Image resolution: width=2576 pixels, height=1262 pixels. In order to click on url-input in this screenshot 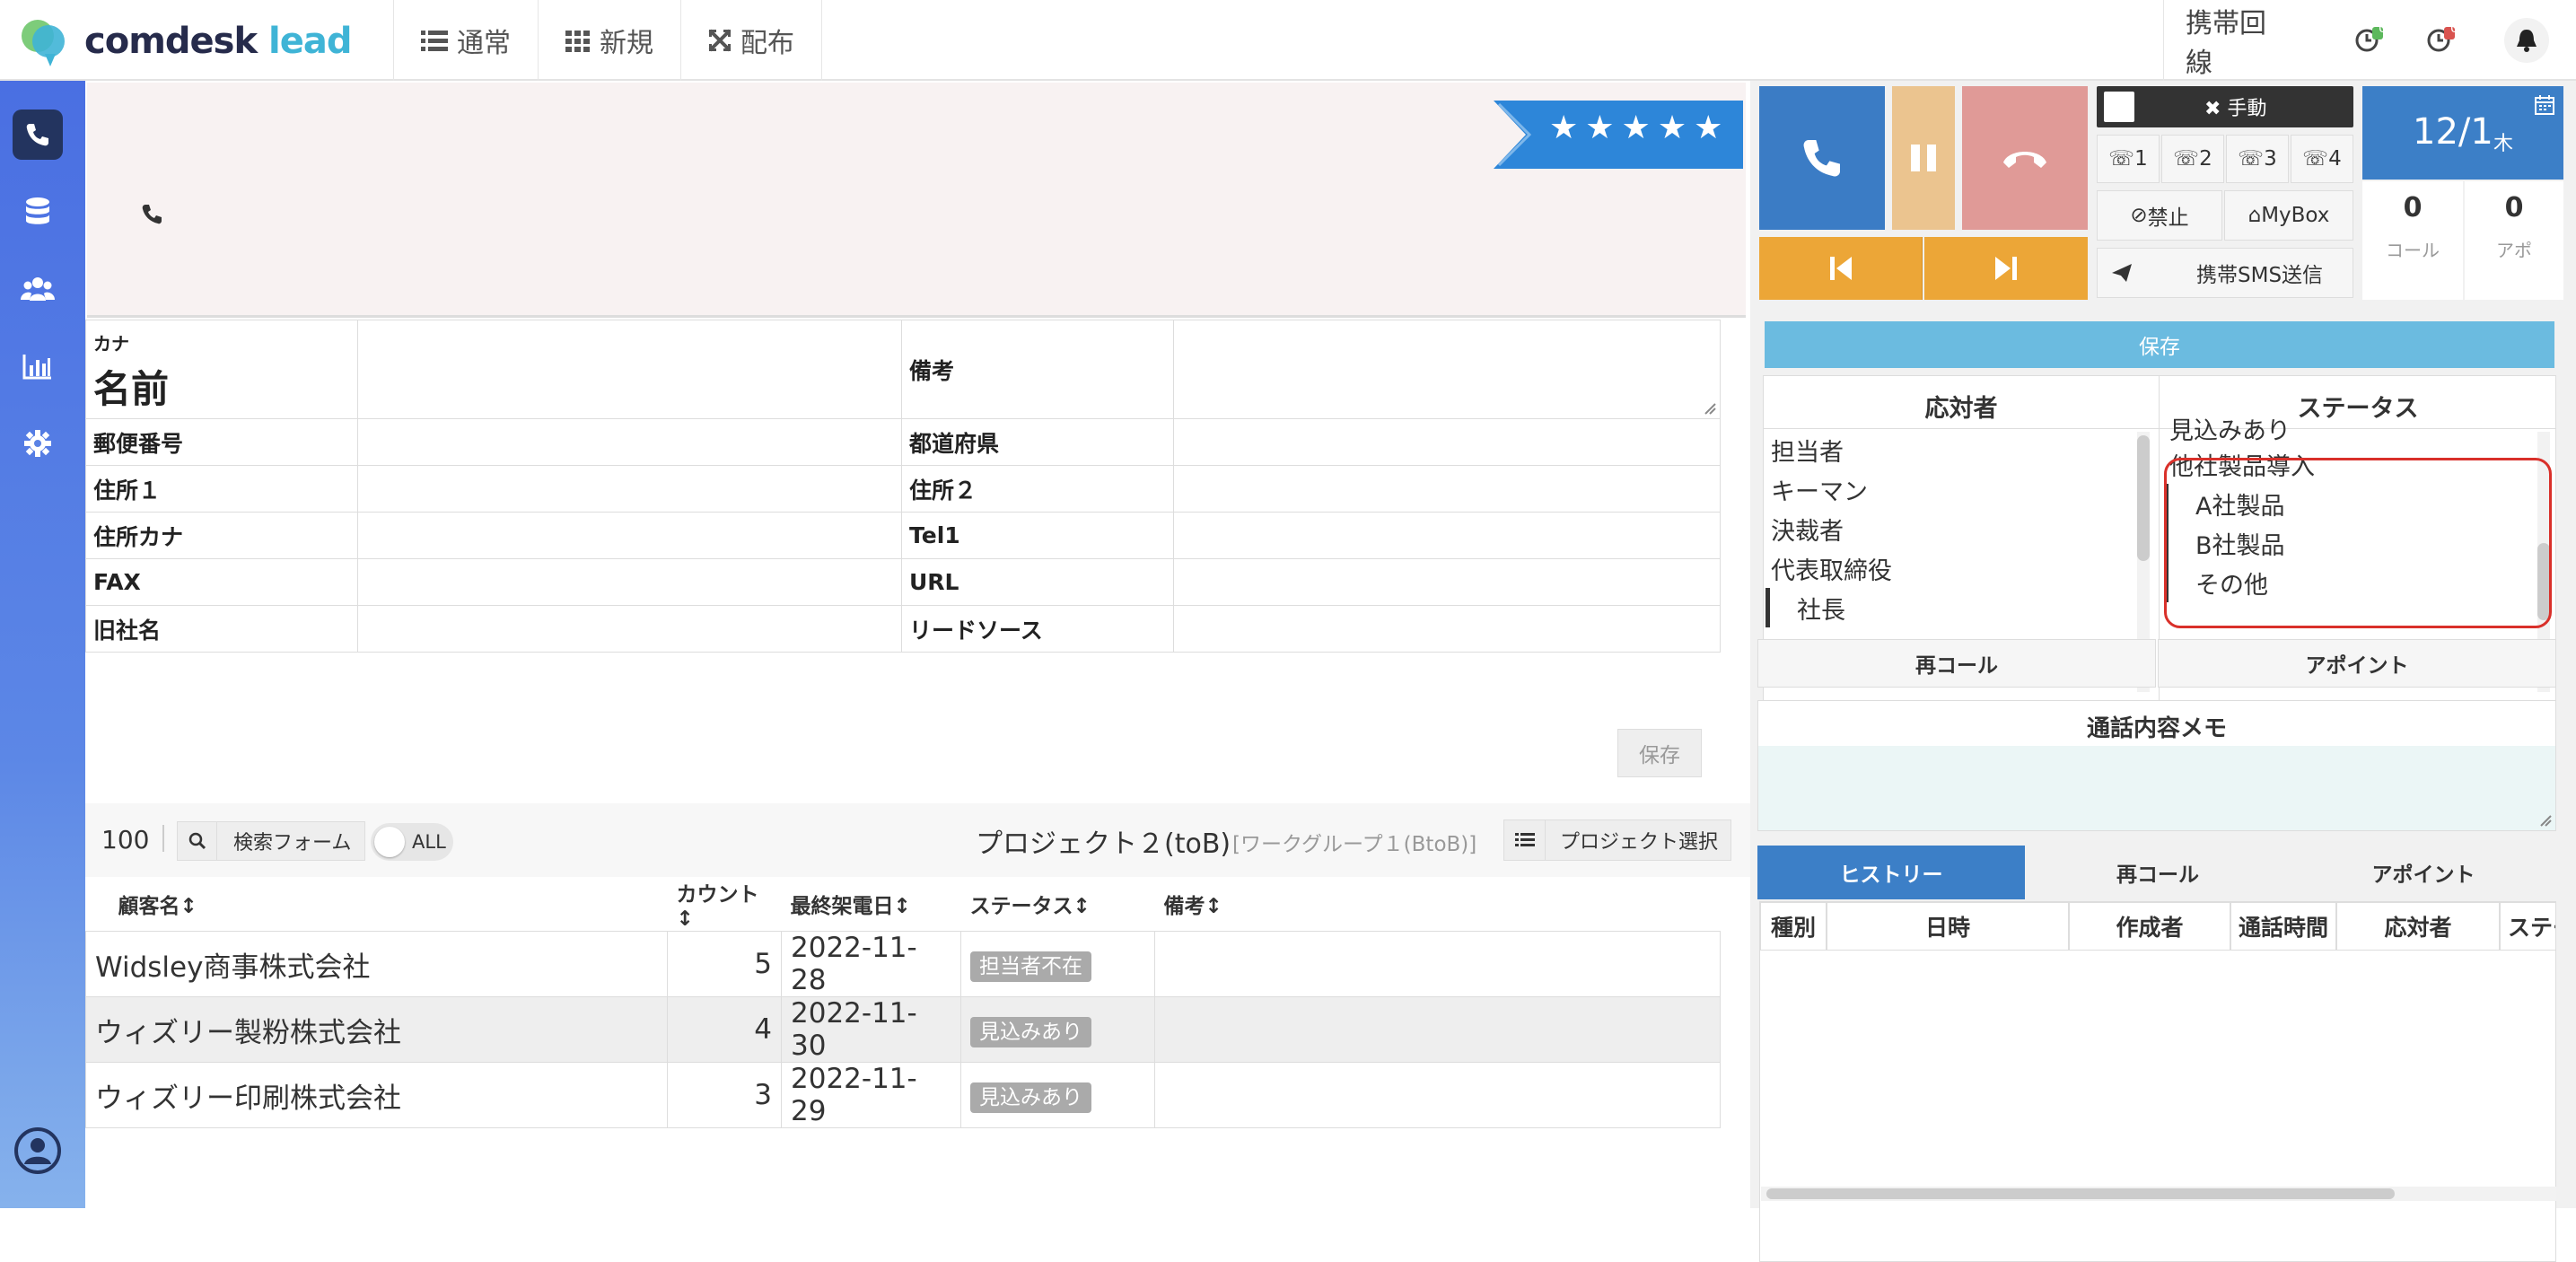, I will do `click(1447, 582)`.